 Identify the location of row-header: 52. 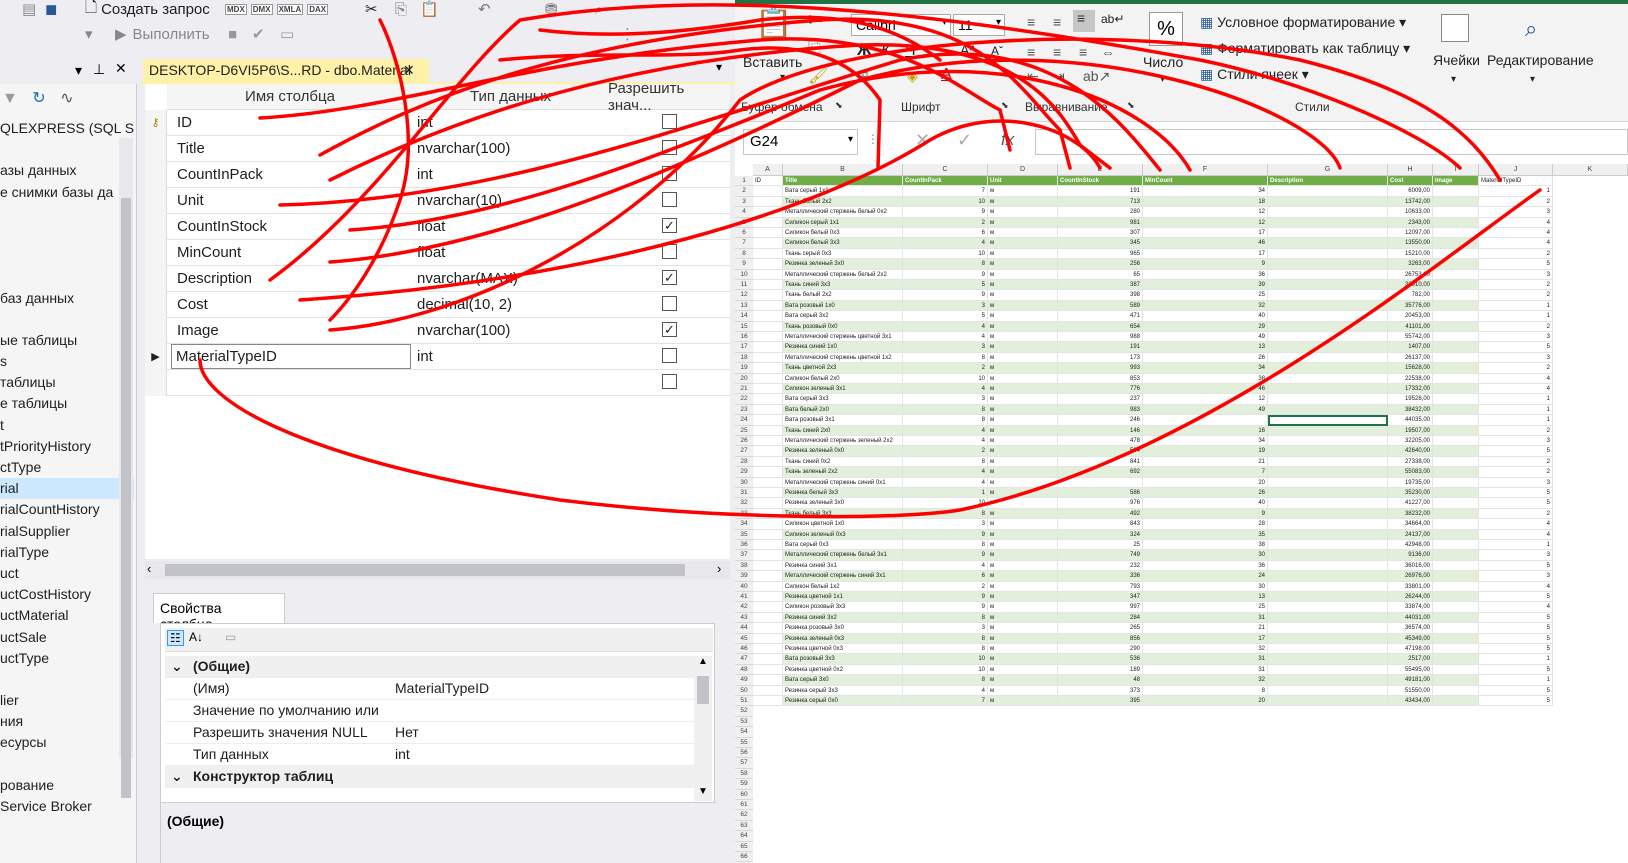
(744, 711).